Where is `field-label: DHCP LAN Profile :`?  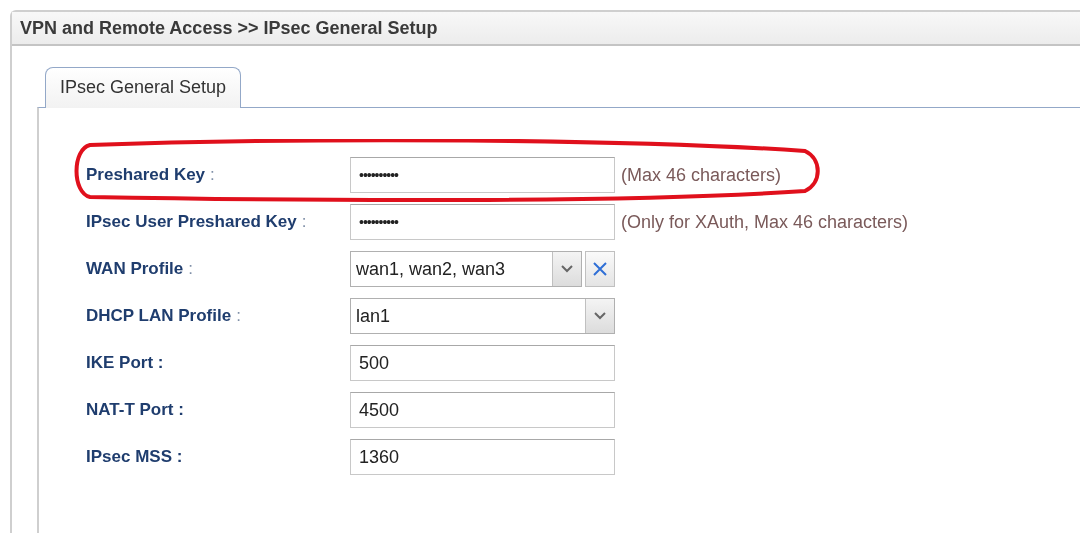 field-label: DHCP LAN Profile : is located at coordinates (164, 316).